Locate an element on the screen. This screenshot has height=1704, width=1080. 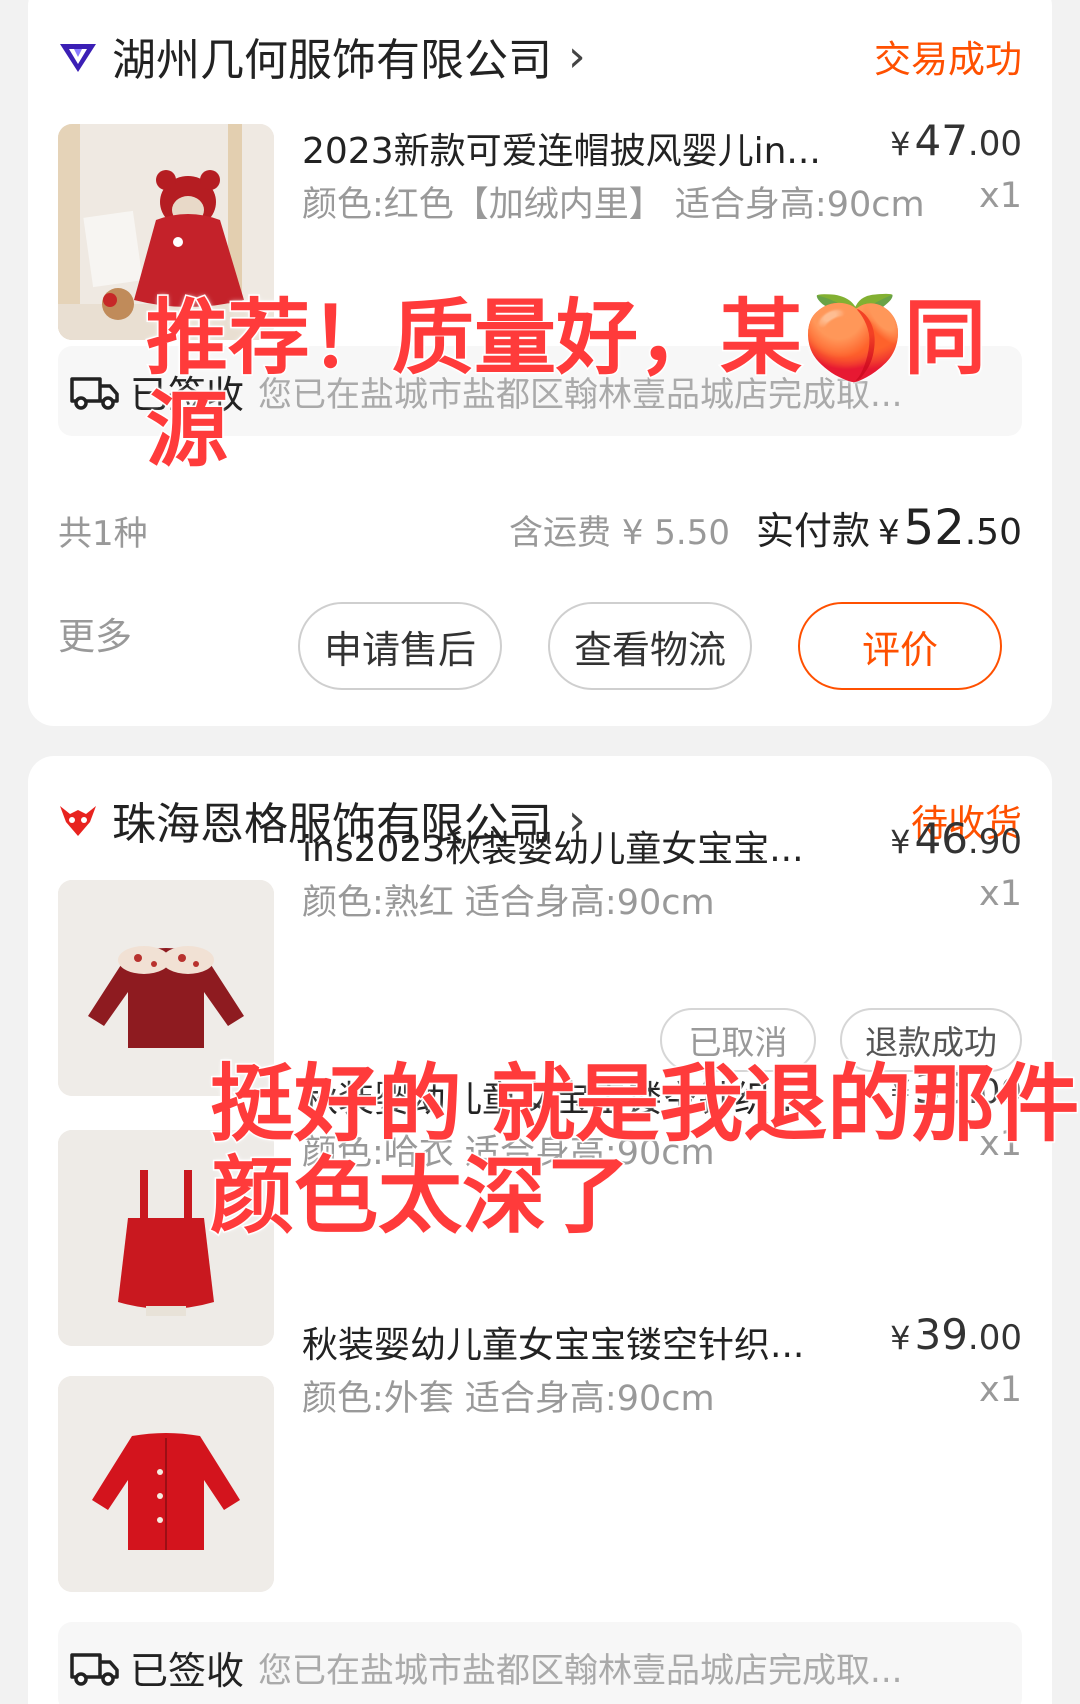
order-status: 交易成功 is located at coordinates (948, 59).